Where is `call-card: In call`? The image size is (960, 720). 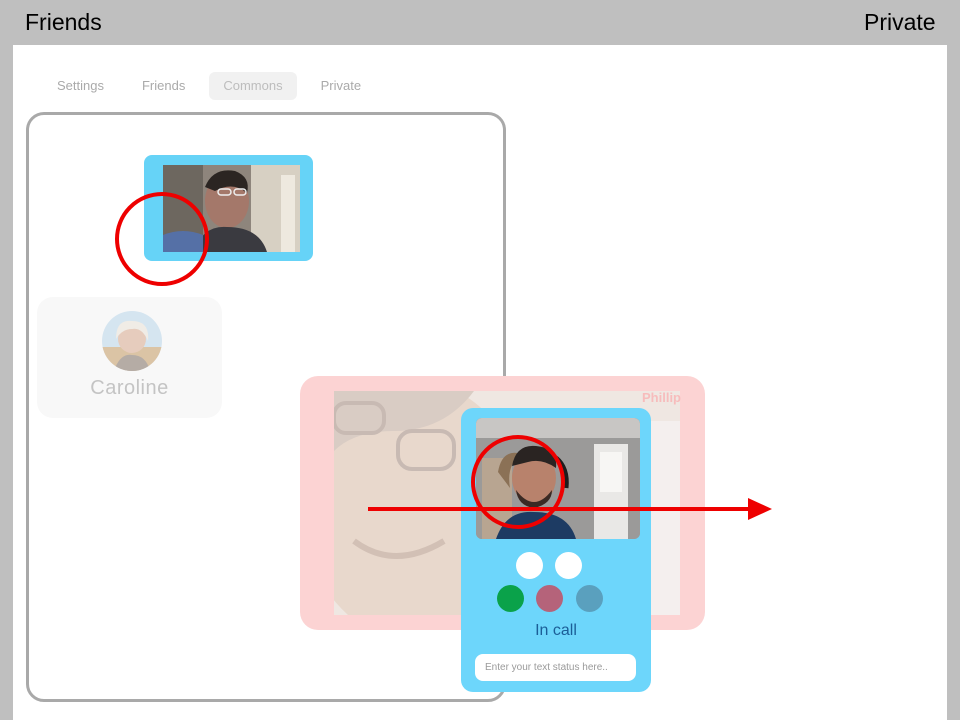
call-card: In call is located at coordinates (556, 550).